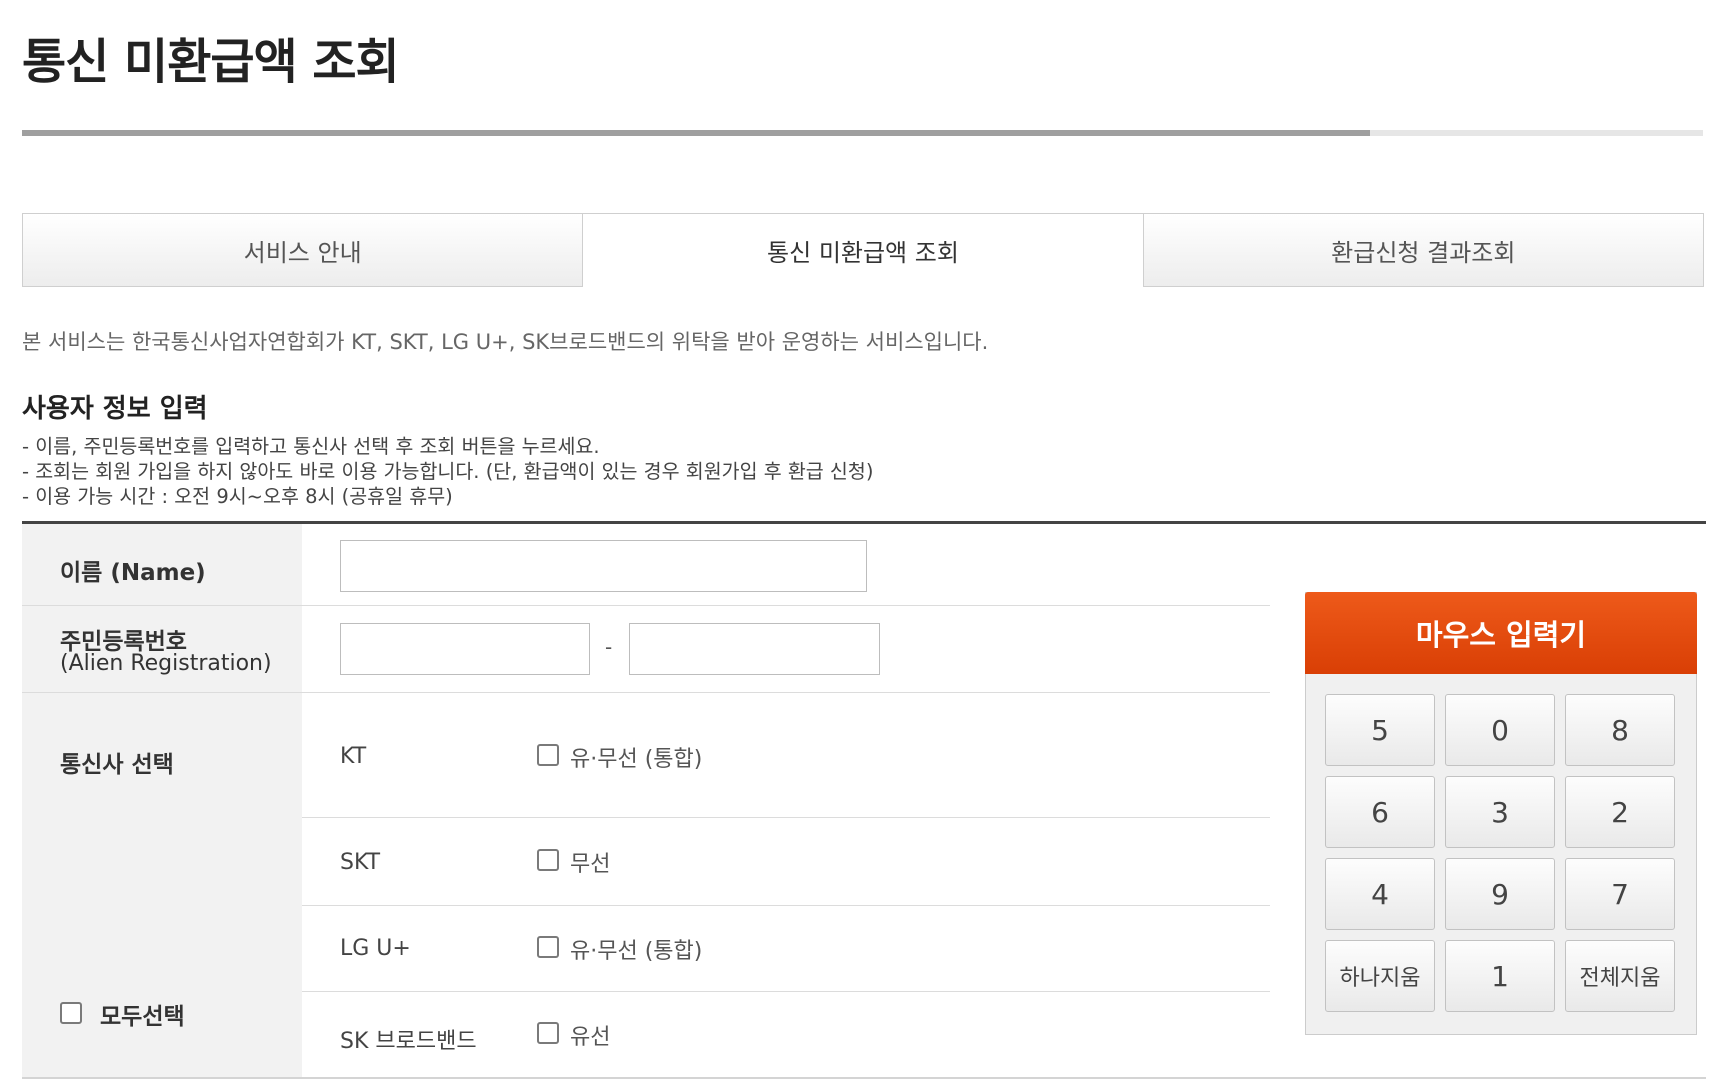 The height and width of the screenshot is (1088, 1719). I want to click on carrier-label: 통신사 선택, so click(117, 765).